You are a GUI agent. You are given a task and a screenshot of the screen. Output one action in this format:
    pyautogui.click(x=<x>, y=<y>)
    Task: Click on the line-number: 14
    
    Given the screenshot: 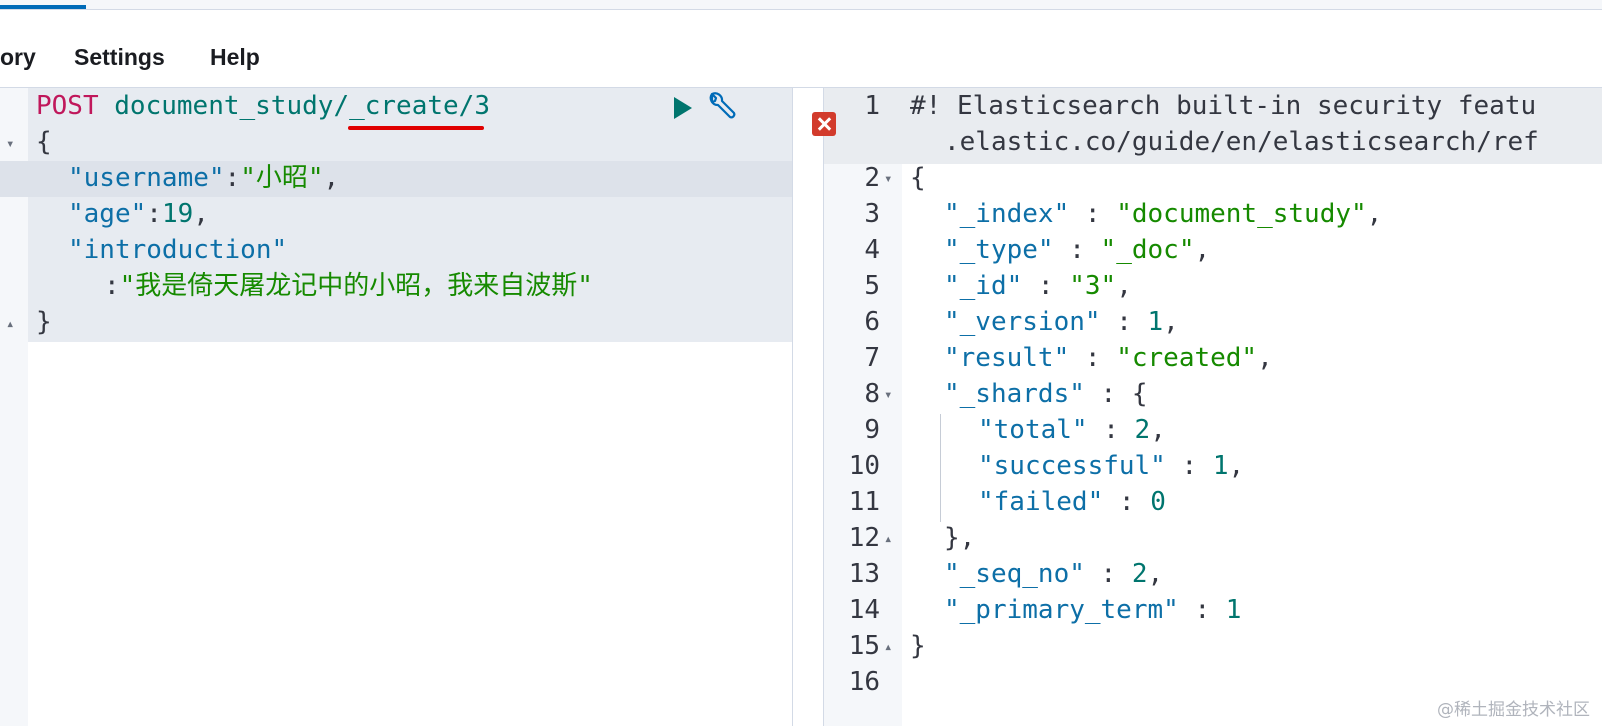 What is the action you would take?
    pyautogui.click(x=864, y=610)
    